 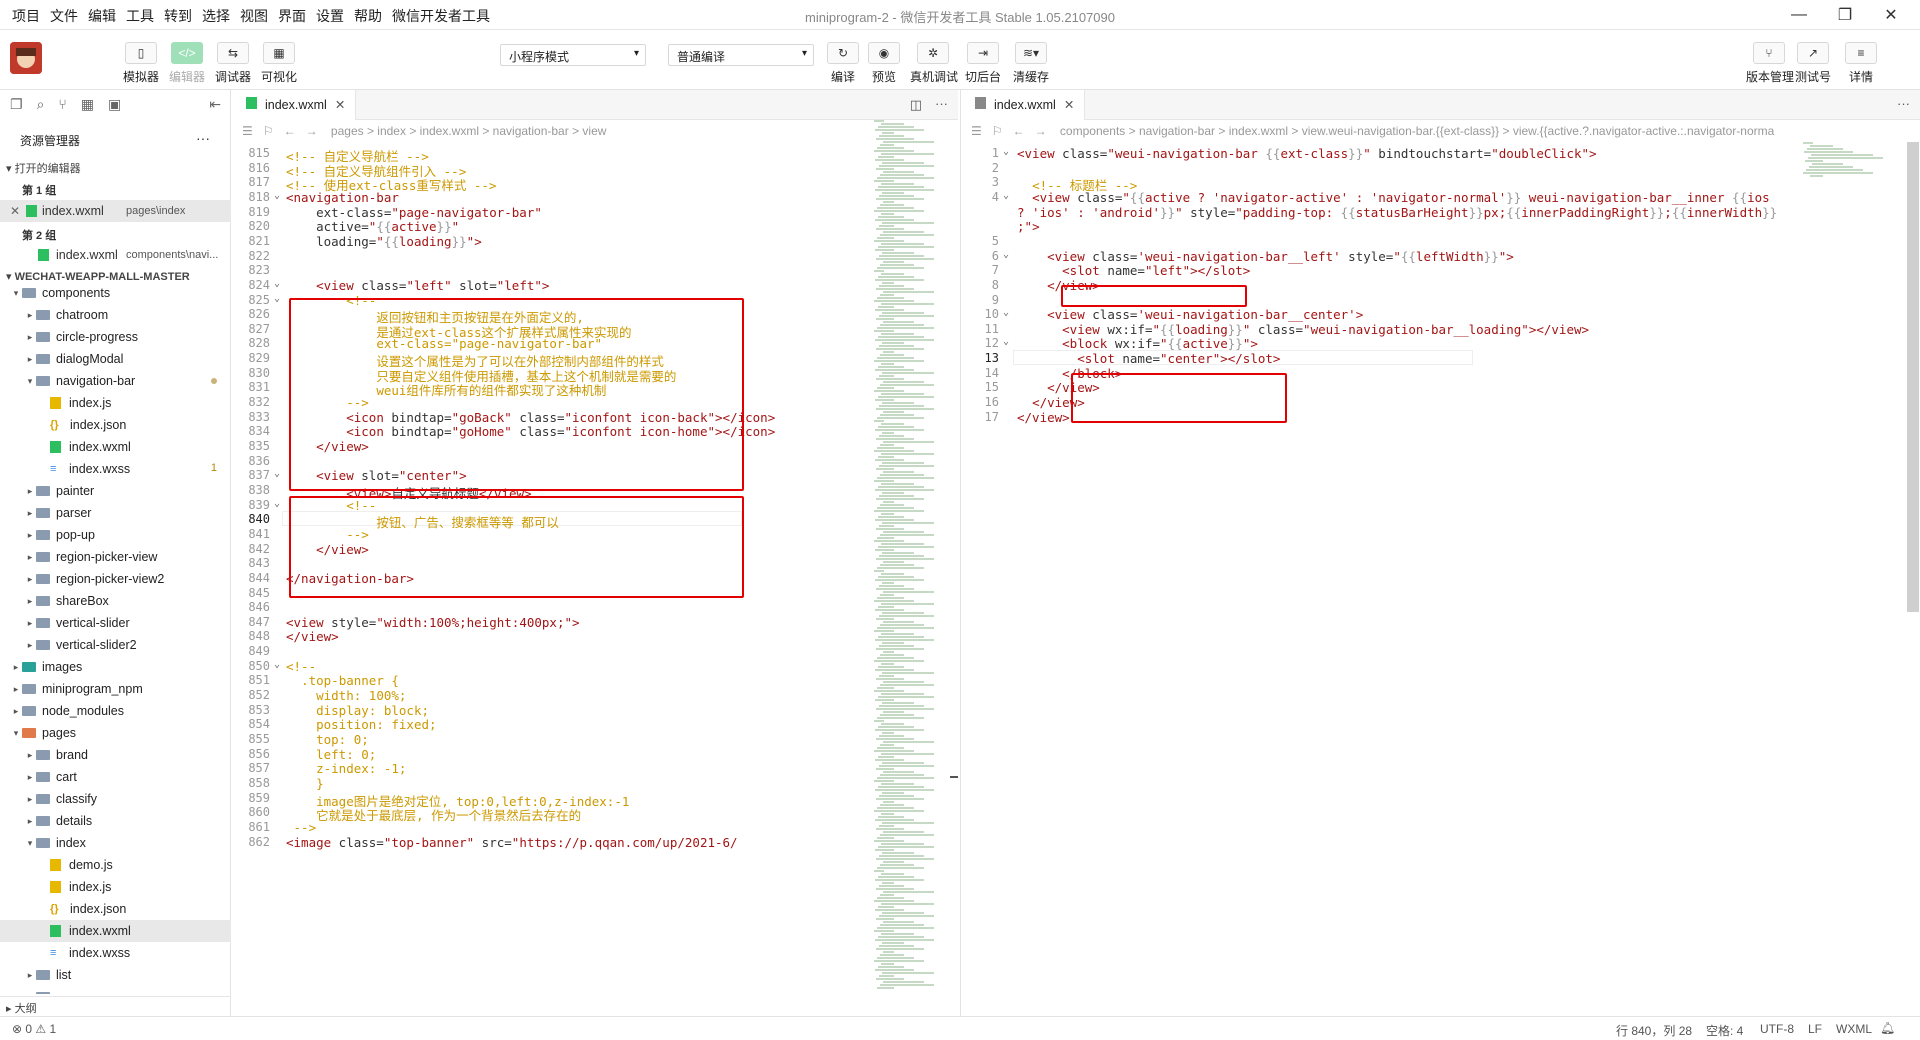 I want to click on menu-item-4: 转到, so click(x=178, y=16).